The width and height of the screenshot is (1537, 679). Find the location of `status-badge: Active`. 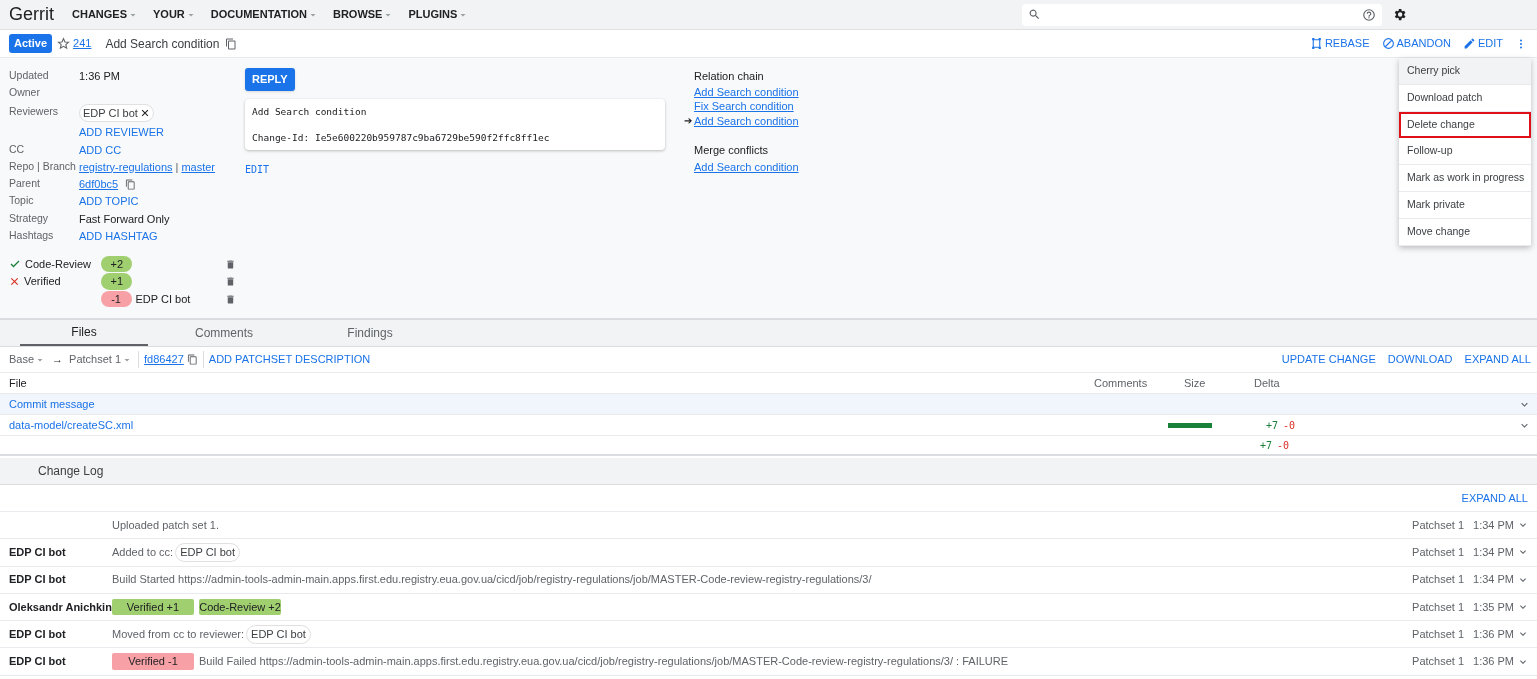

status-badge: Active is located at coordinates (31, 43).